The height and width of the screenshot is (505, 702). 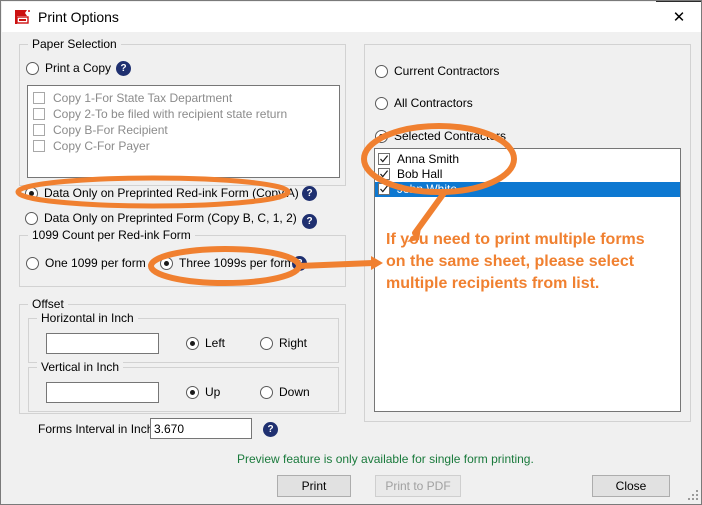 I want to click on close-button: Close, so click(x=631, y=486).